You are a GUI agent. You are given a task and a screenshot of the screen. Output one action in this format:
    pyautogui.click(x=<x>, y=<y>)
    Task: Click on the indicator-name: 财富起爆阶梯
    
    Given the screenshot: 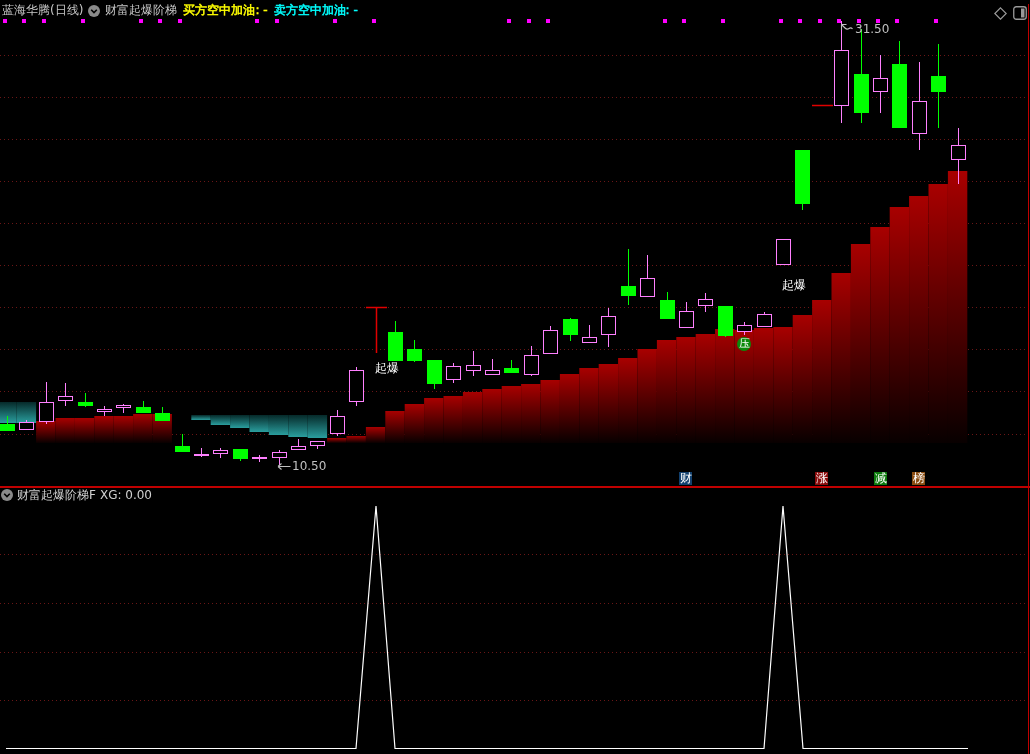 What is the action you would take?
    pyautogui.click(x=141, y=10)
    